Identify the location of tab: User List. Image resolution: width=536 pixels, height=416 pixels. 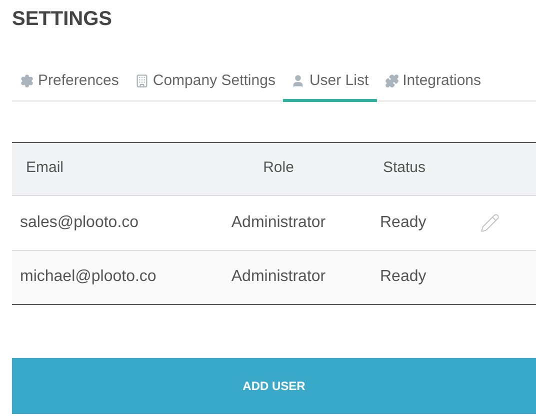
(330, 86).